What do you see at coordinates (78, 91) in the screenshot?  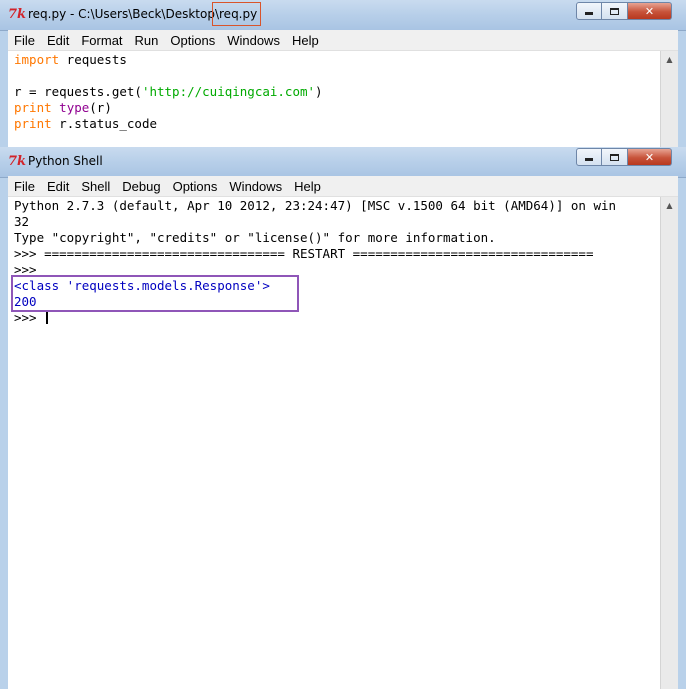 I see `code-token: r = requests.get(` at bounding box center [78, 91].